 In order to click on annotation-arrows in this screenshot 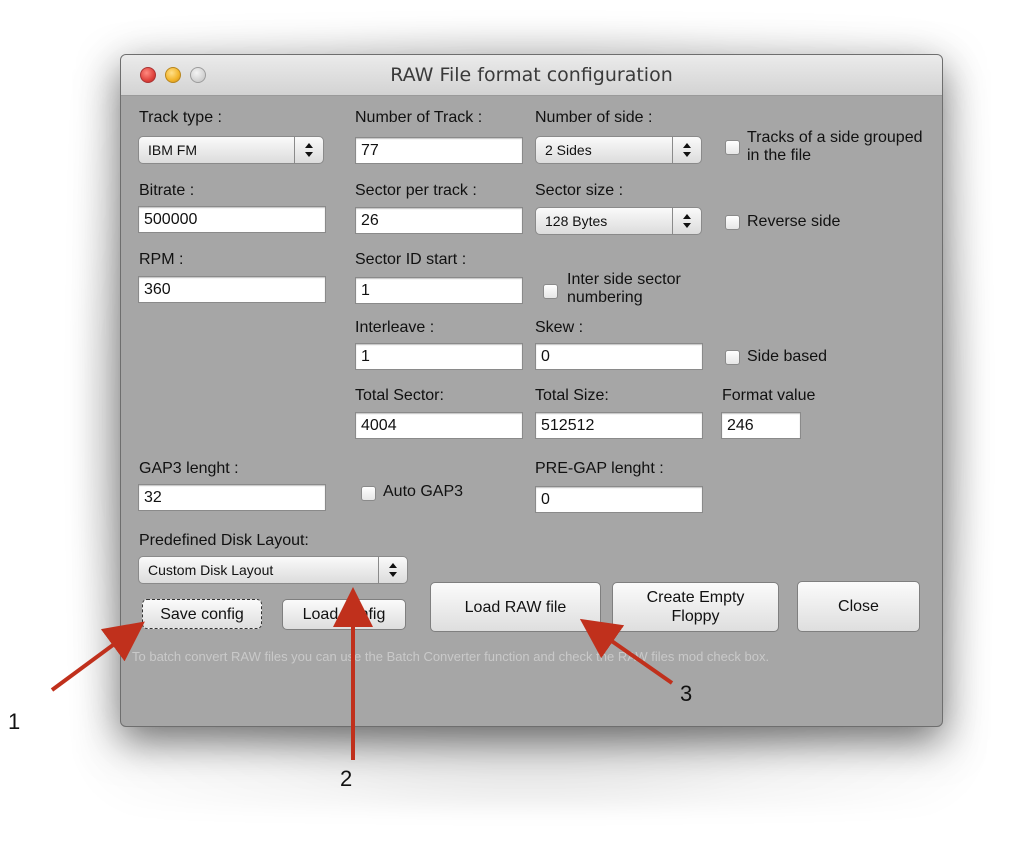, I will do `click(362, 673)`.